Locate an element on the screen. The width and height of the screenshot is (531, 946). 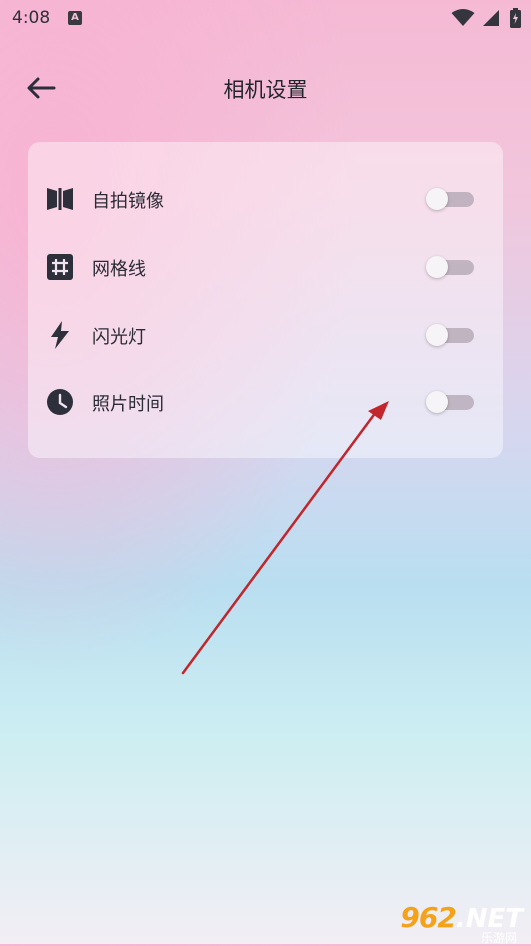
watermark-brand: 962 is located at coordinates (428, 917).